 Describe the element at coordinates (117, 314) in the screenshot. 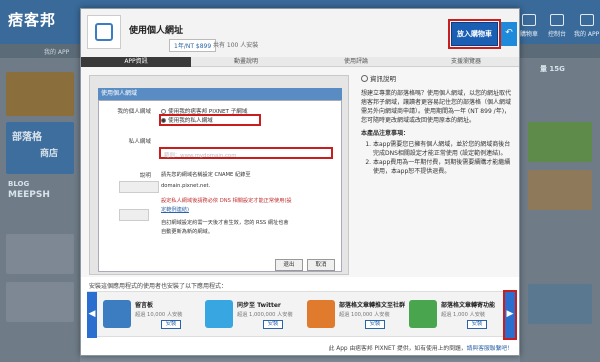

I see `guestbook-icon` at that location.